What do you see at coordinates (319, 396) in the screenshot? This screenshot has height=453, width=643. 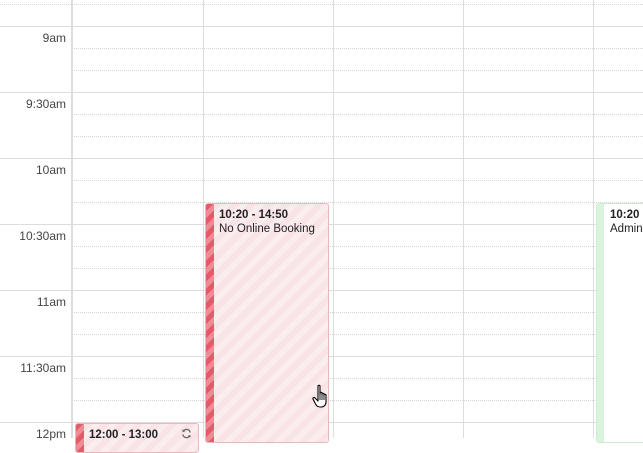 I see `hand-pointer-icon` at bounding box center [319, 396].